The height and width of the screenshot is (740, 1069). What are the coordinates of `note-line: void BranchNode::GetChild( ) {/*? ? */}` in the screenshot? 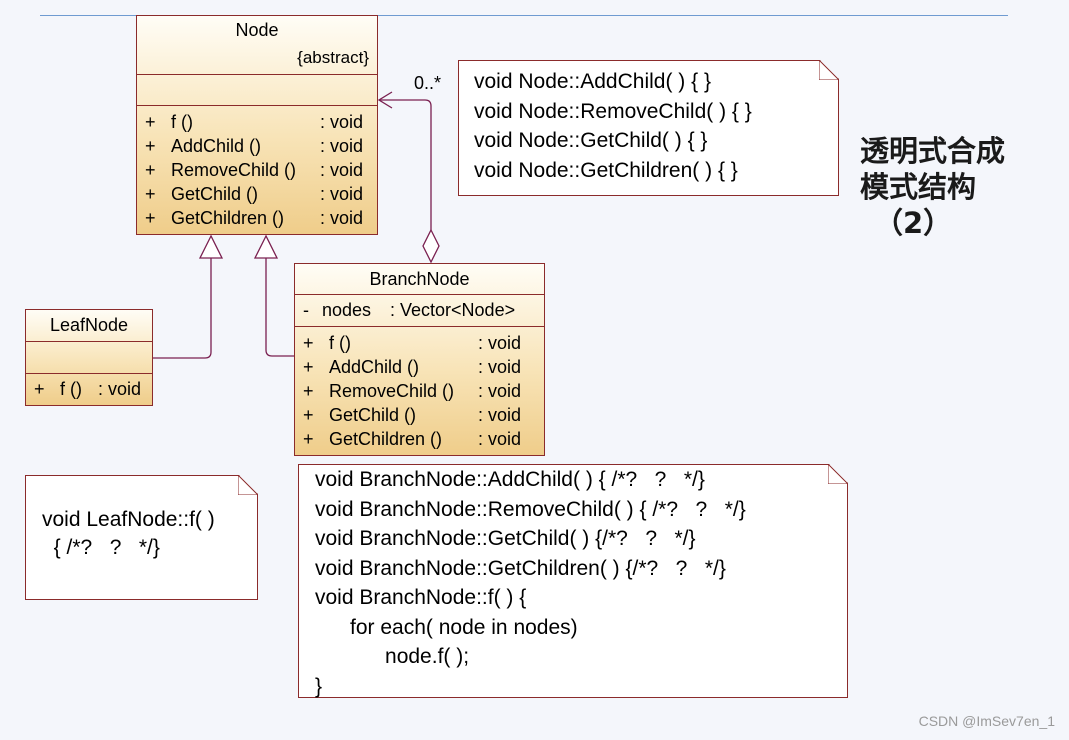 It's located at (505, 538).